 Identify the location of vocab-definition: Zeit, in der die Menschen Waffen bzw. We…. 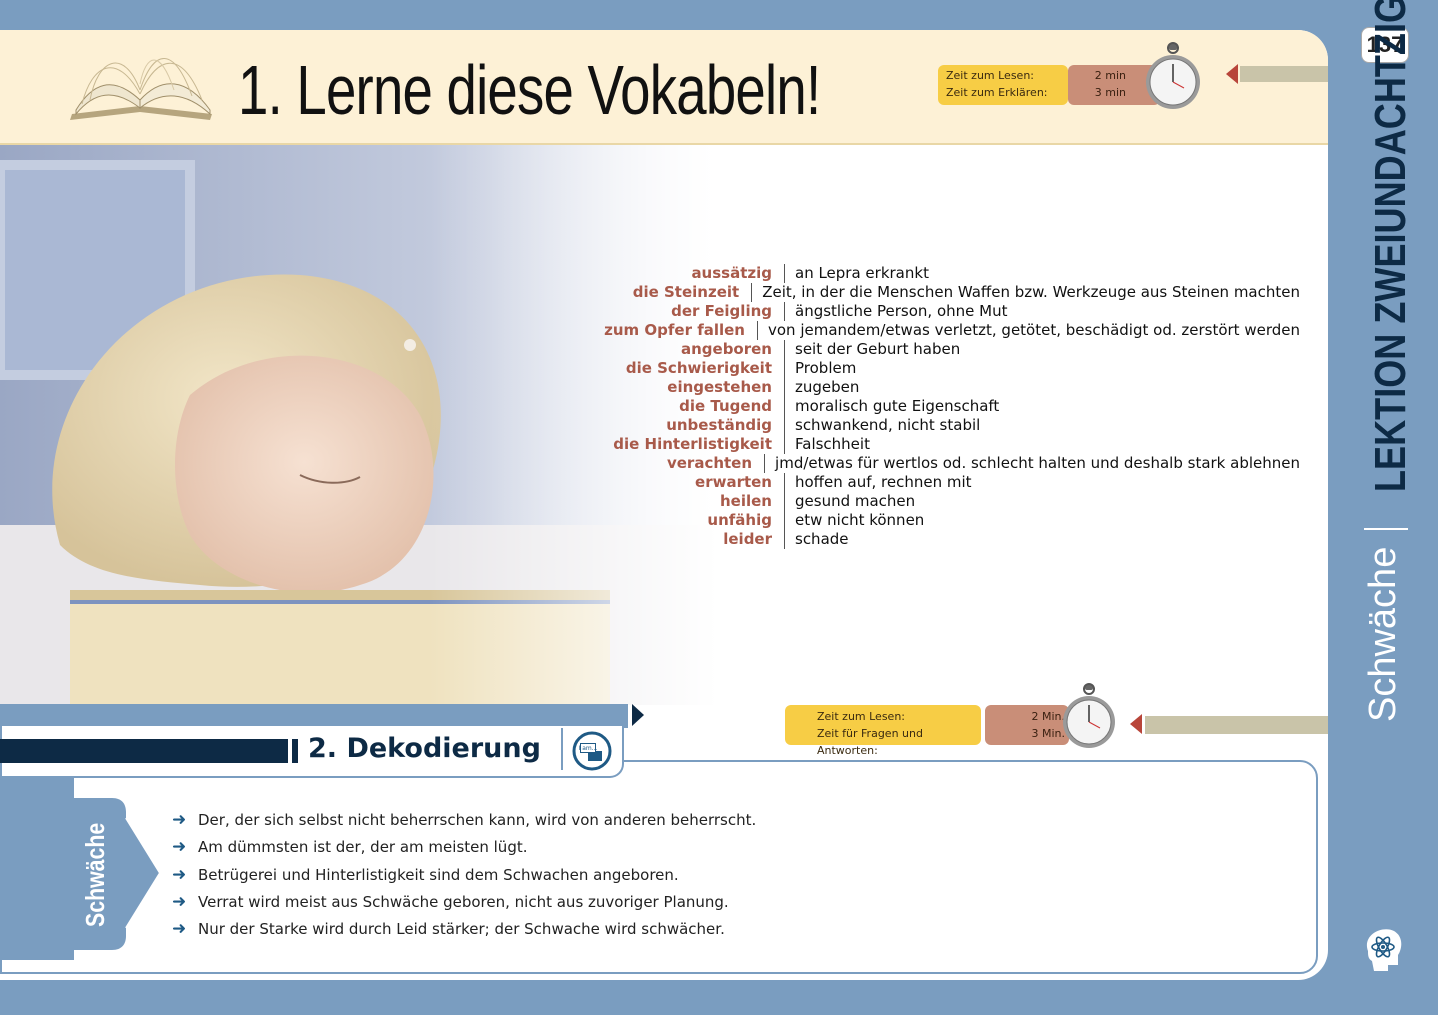
(1031, 292).